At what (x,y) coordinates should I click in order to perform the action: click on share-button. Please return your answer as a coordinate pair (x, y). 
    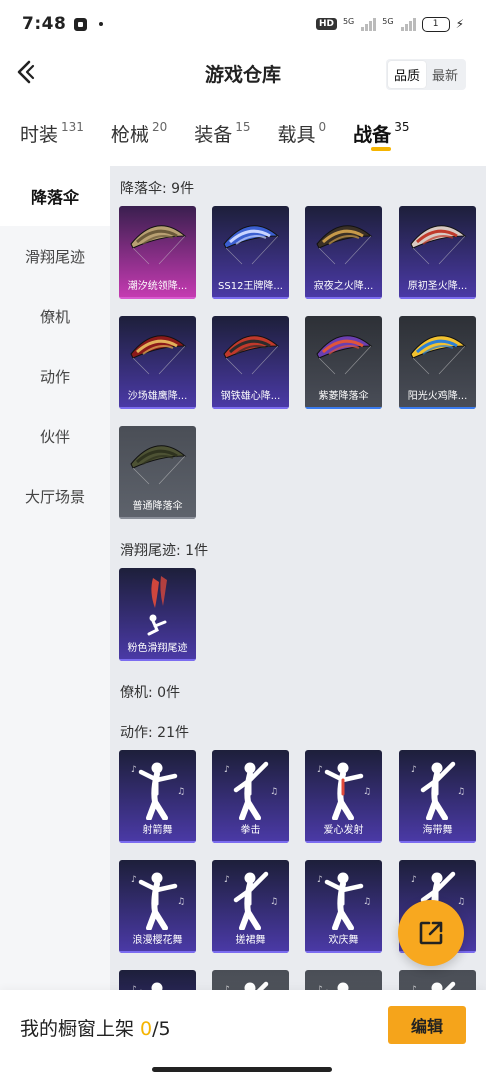
    Looking at the image, I should click on (431, 933).